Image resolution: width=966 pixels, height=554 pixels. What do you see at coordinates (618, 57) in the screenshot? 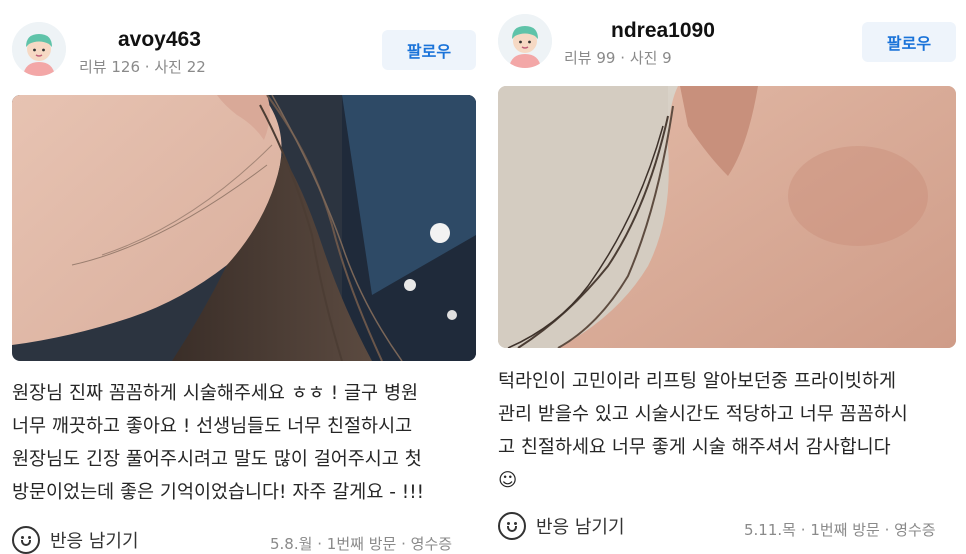
I see `reviewer-stats: 리뷰 99 · 사진 9` at bounding box center [618, 57].